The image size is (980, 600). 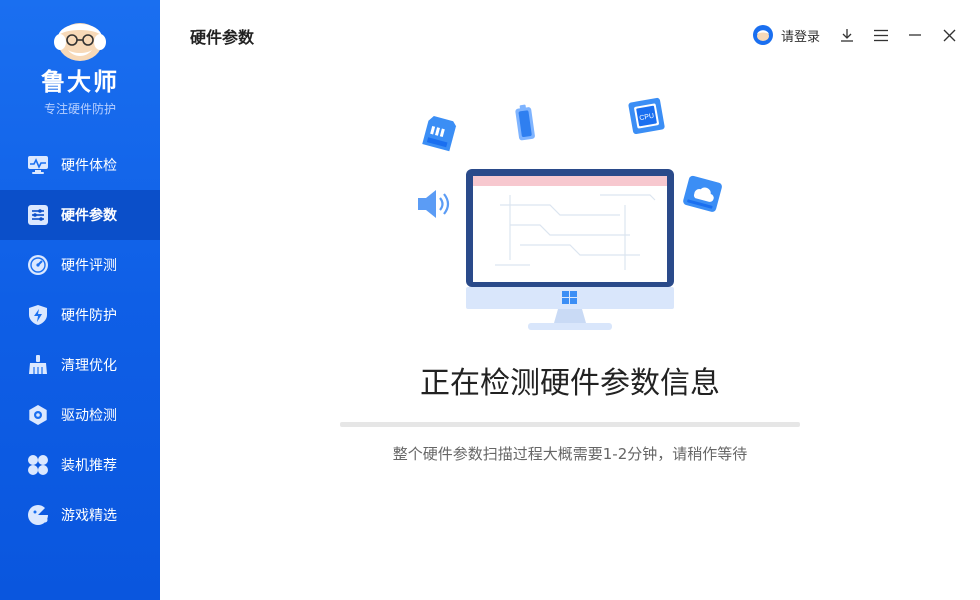 What do you see at coordinates (800, 37) in the screenshot?
I see `login-label: 请登录` at bounding box center [800, 37].